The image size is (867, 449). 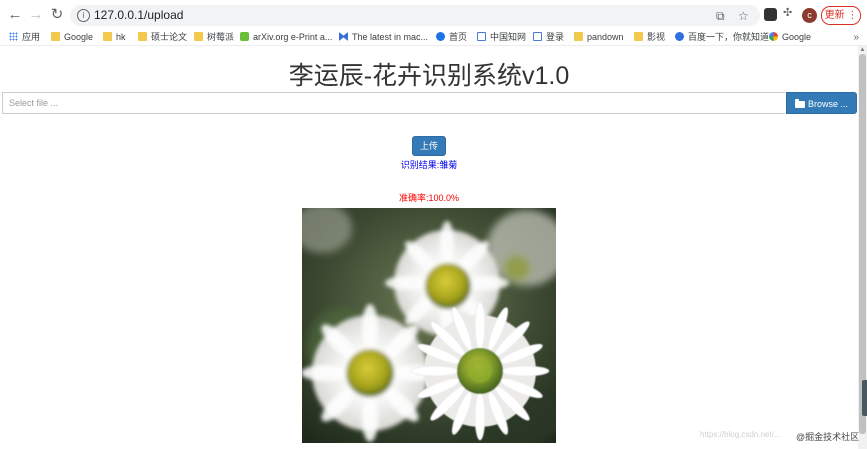 I want to click on bookmark-label: 登录, so click(x=555, y=37).